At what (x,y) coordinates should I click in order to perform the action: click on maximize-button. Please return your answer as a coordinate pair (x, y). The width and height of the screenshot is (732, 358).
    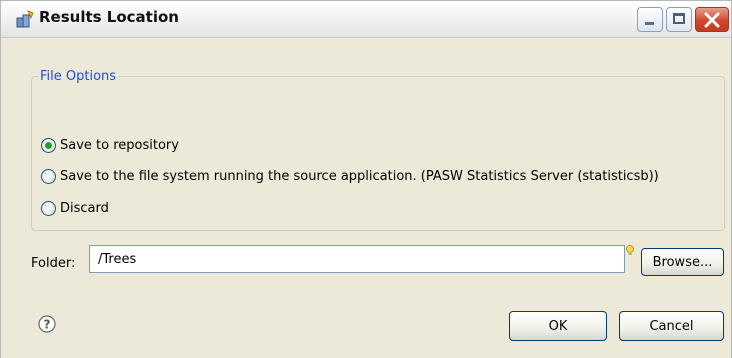
    Looking at the image, I should click on (679, 19).